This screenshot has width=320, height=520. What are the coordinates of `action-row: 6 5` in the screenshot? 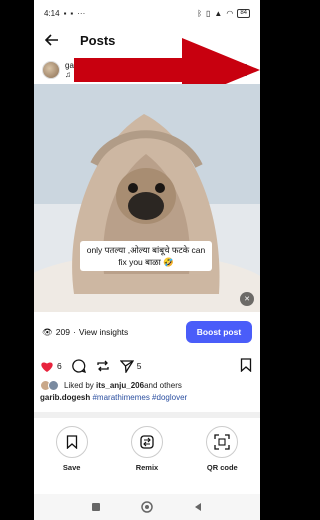 It's located at (147, 366).